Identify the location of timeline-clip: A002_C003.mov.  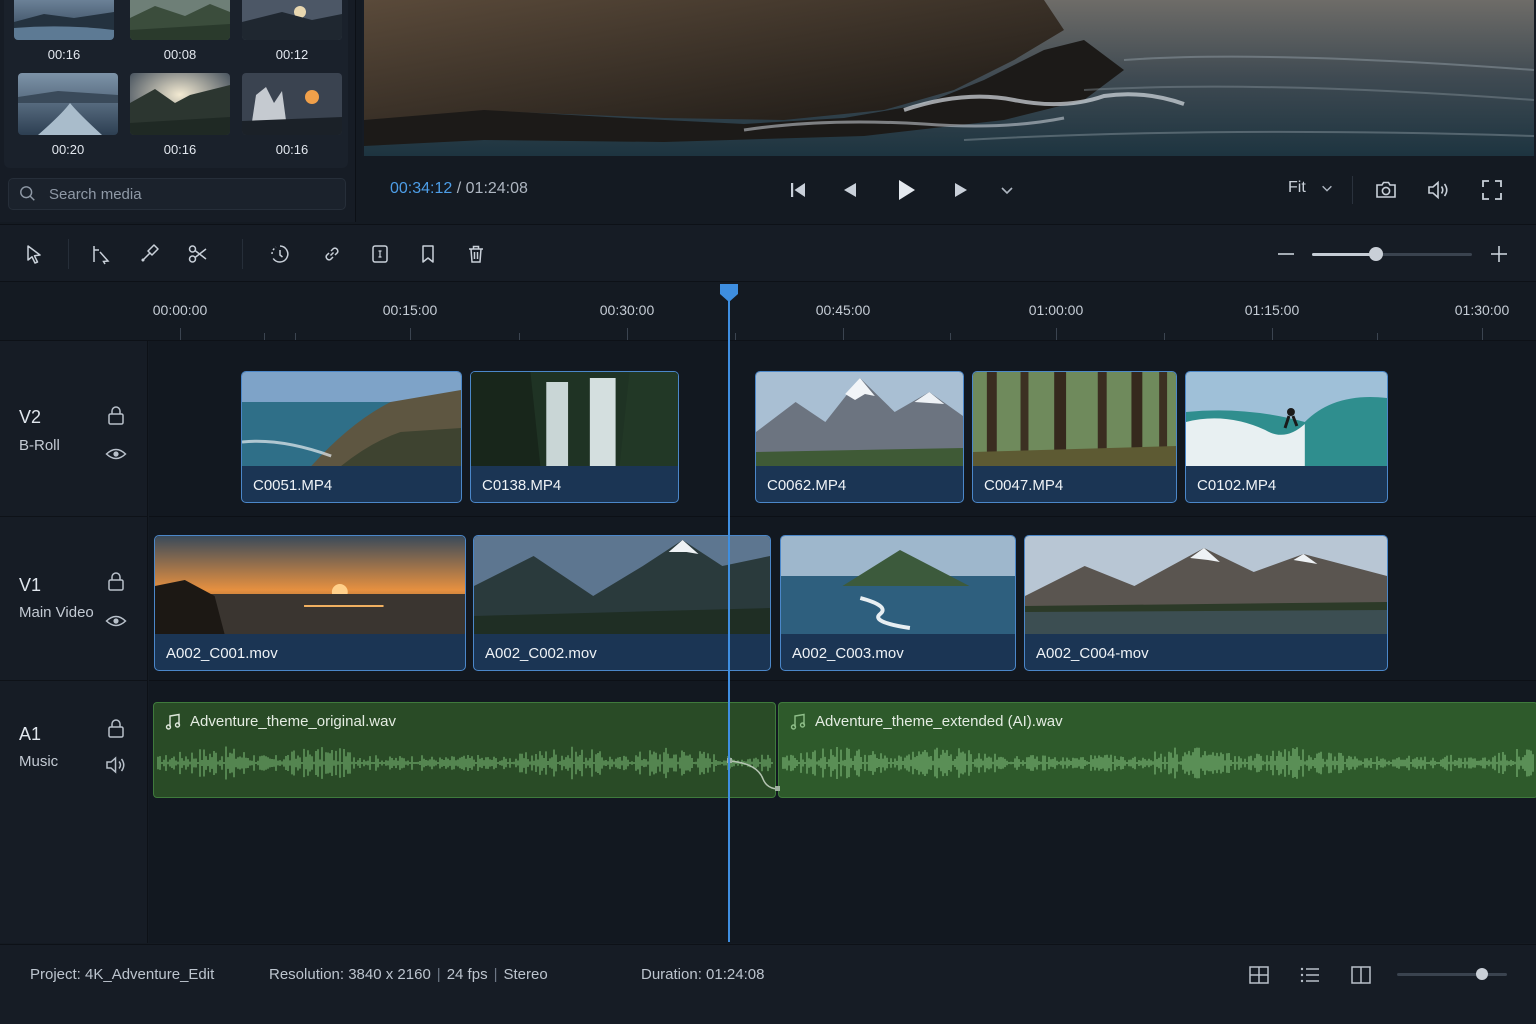
(898, 603).